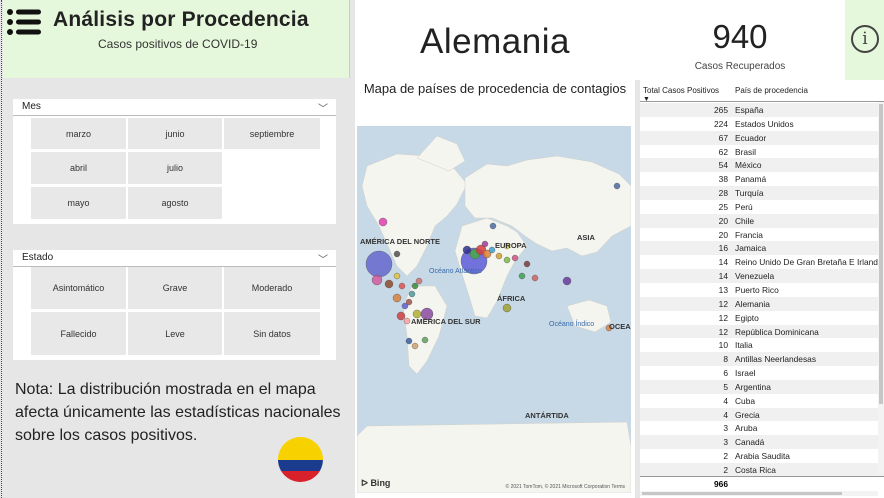 The width and height of the screenshot is (884, 498). Describe the element at coordinates (762, 414) in the screenshot. I see `table-row: 4 Grecia` at that location.